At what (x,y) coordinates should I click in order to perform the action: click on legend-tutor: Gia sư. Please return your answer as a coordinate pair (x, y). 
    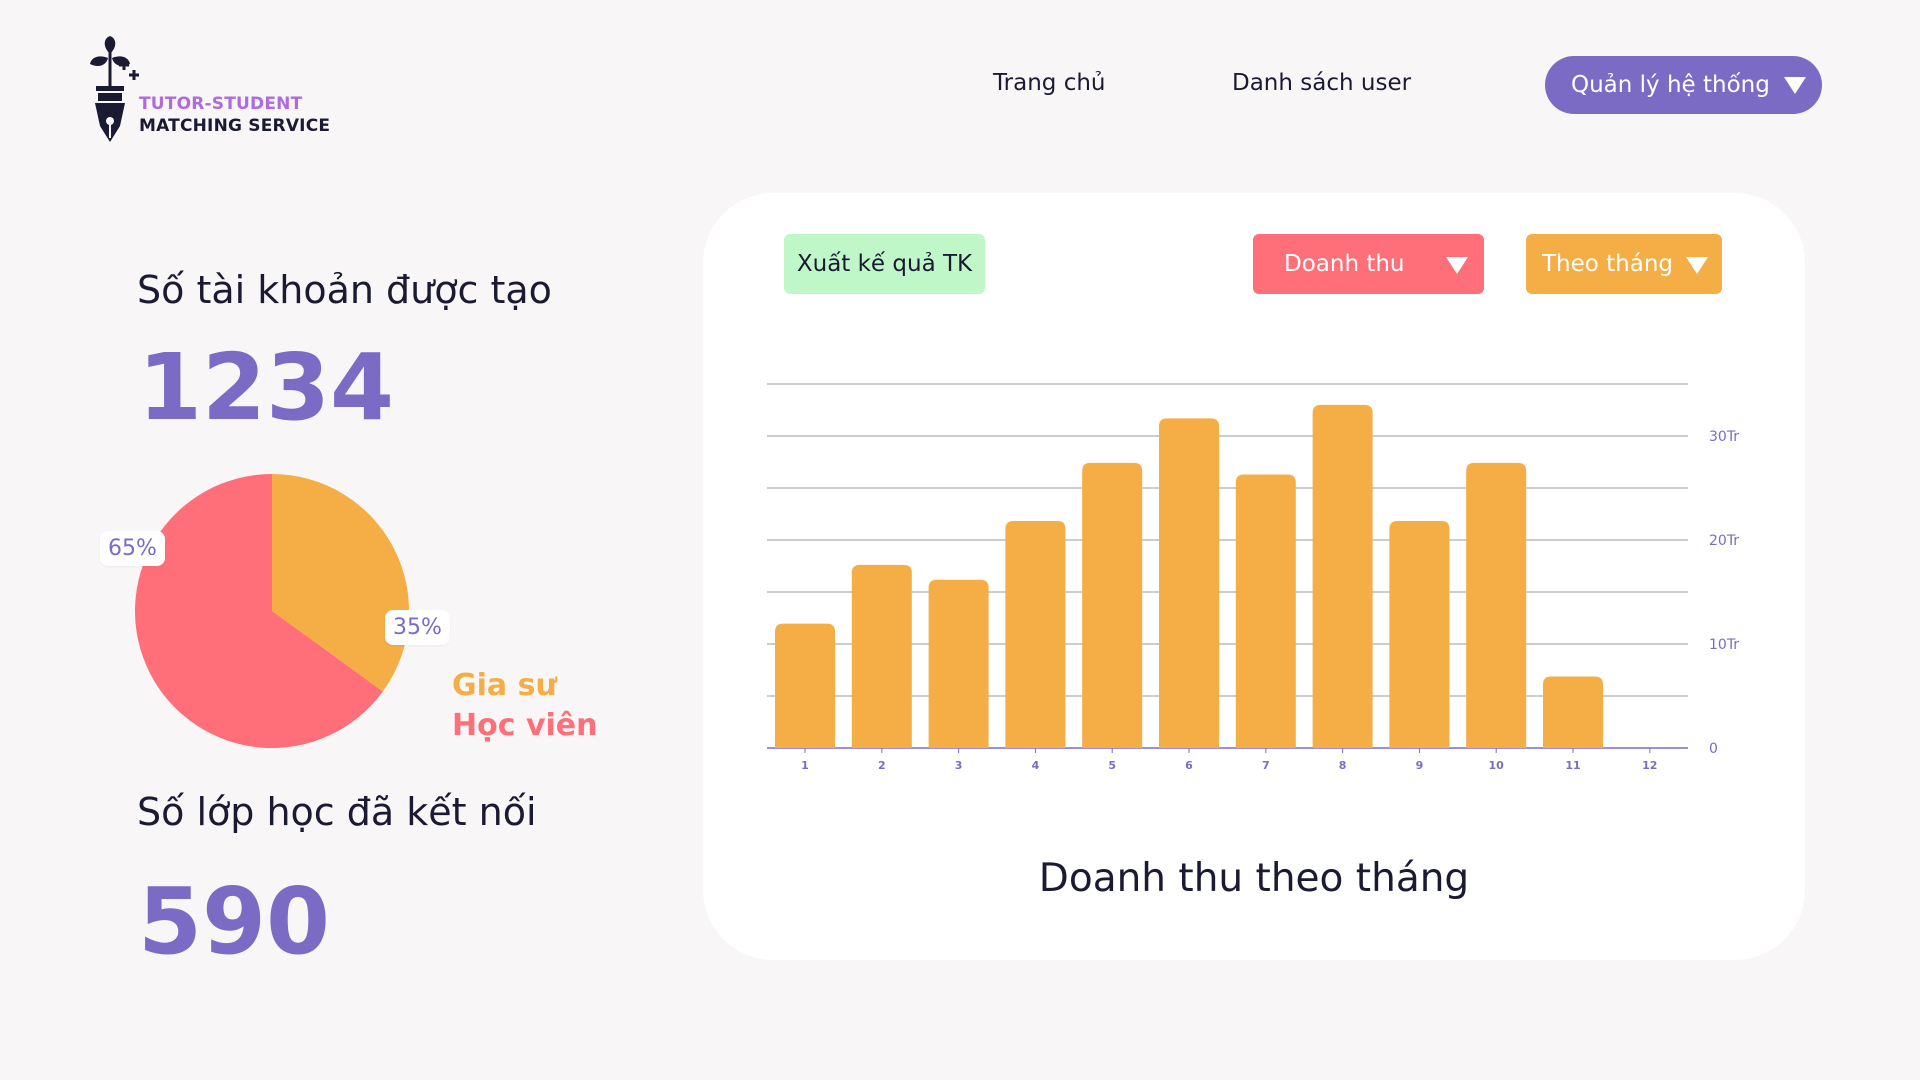
    Looking at the image, I should click on (504, 685).